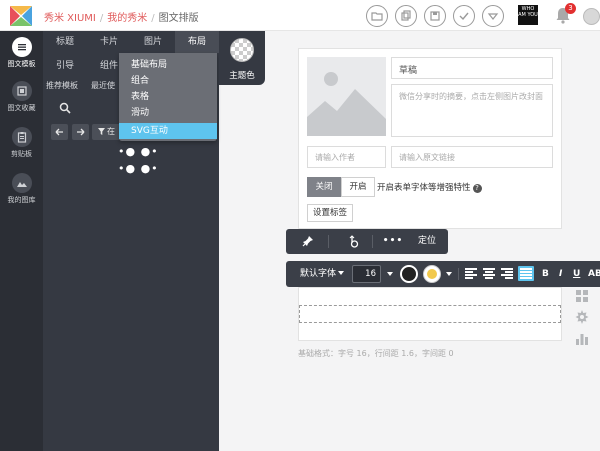  What do you see at coordinates (367, 241) in the screenshot?
I see `block-toolbar: • • • 定位` at bounding box center [367, 241].